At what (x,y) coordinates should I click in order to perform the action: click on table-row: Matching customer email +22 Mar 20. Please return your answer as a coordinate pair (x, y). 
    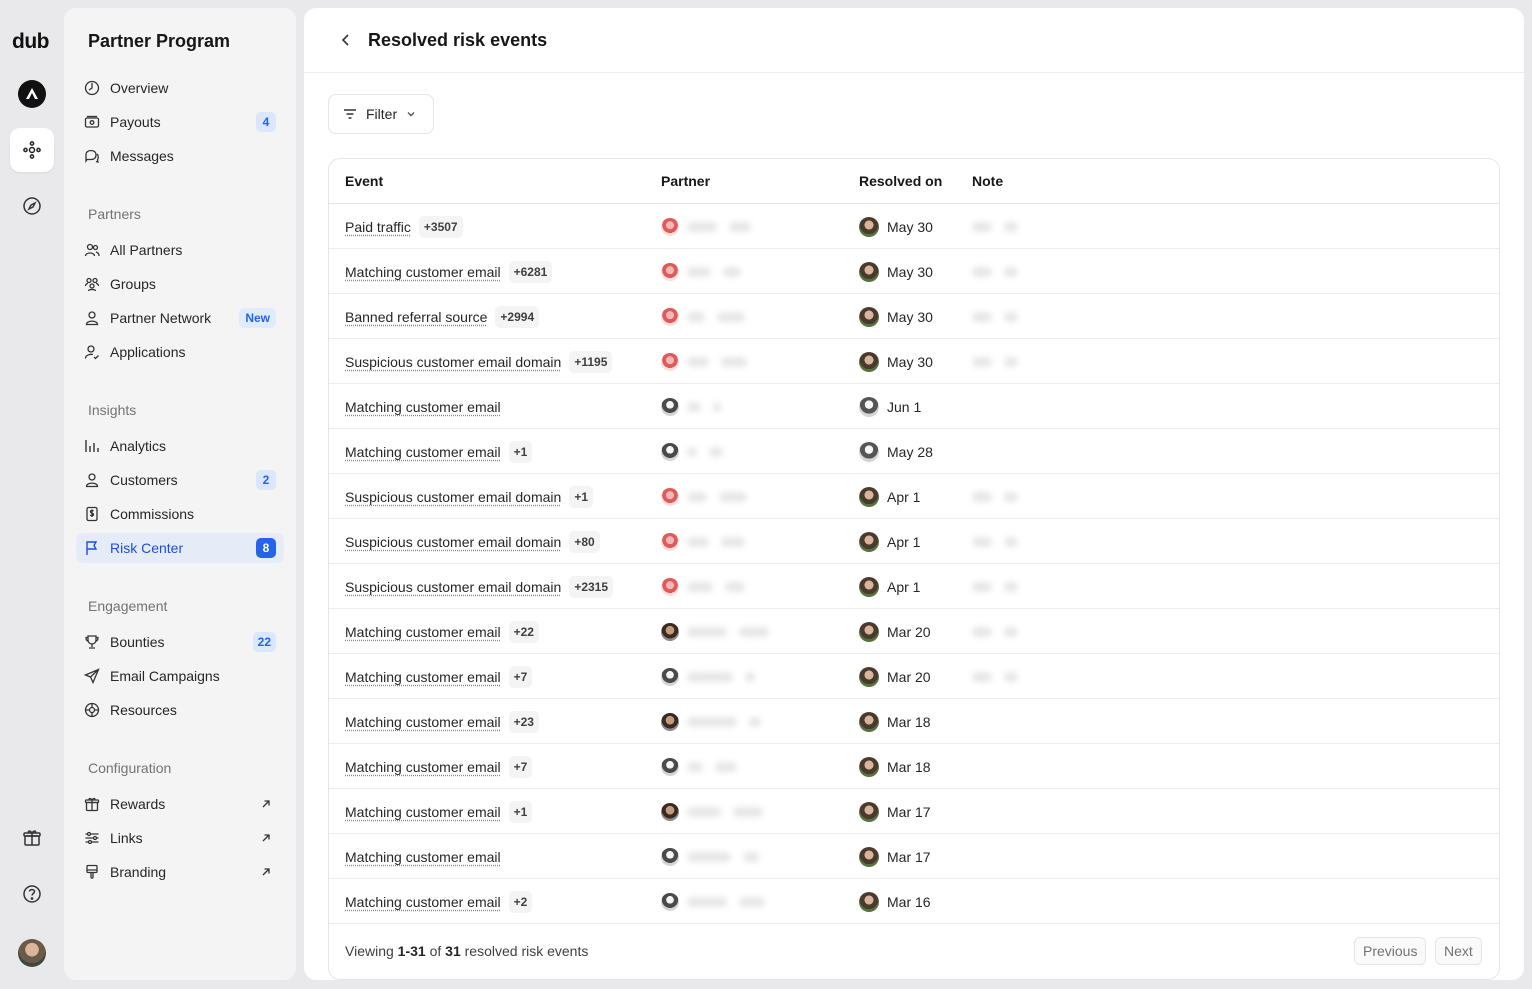
    Looking at the image, I should click on (914, 631).